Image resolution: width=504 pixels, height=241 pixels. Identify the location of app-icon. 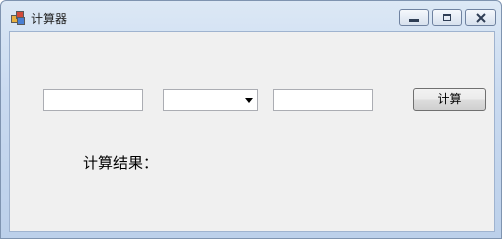
(18, 18).